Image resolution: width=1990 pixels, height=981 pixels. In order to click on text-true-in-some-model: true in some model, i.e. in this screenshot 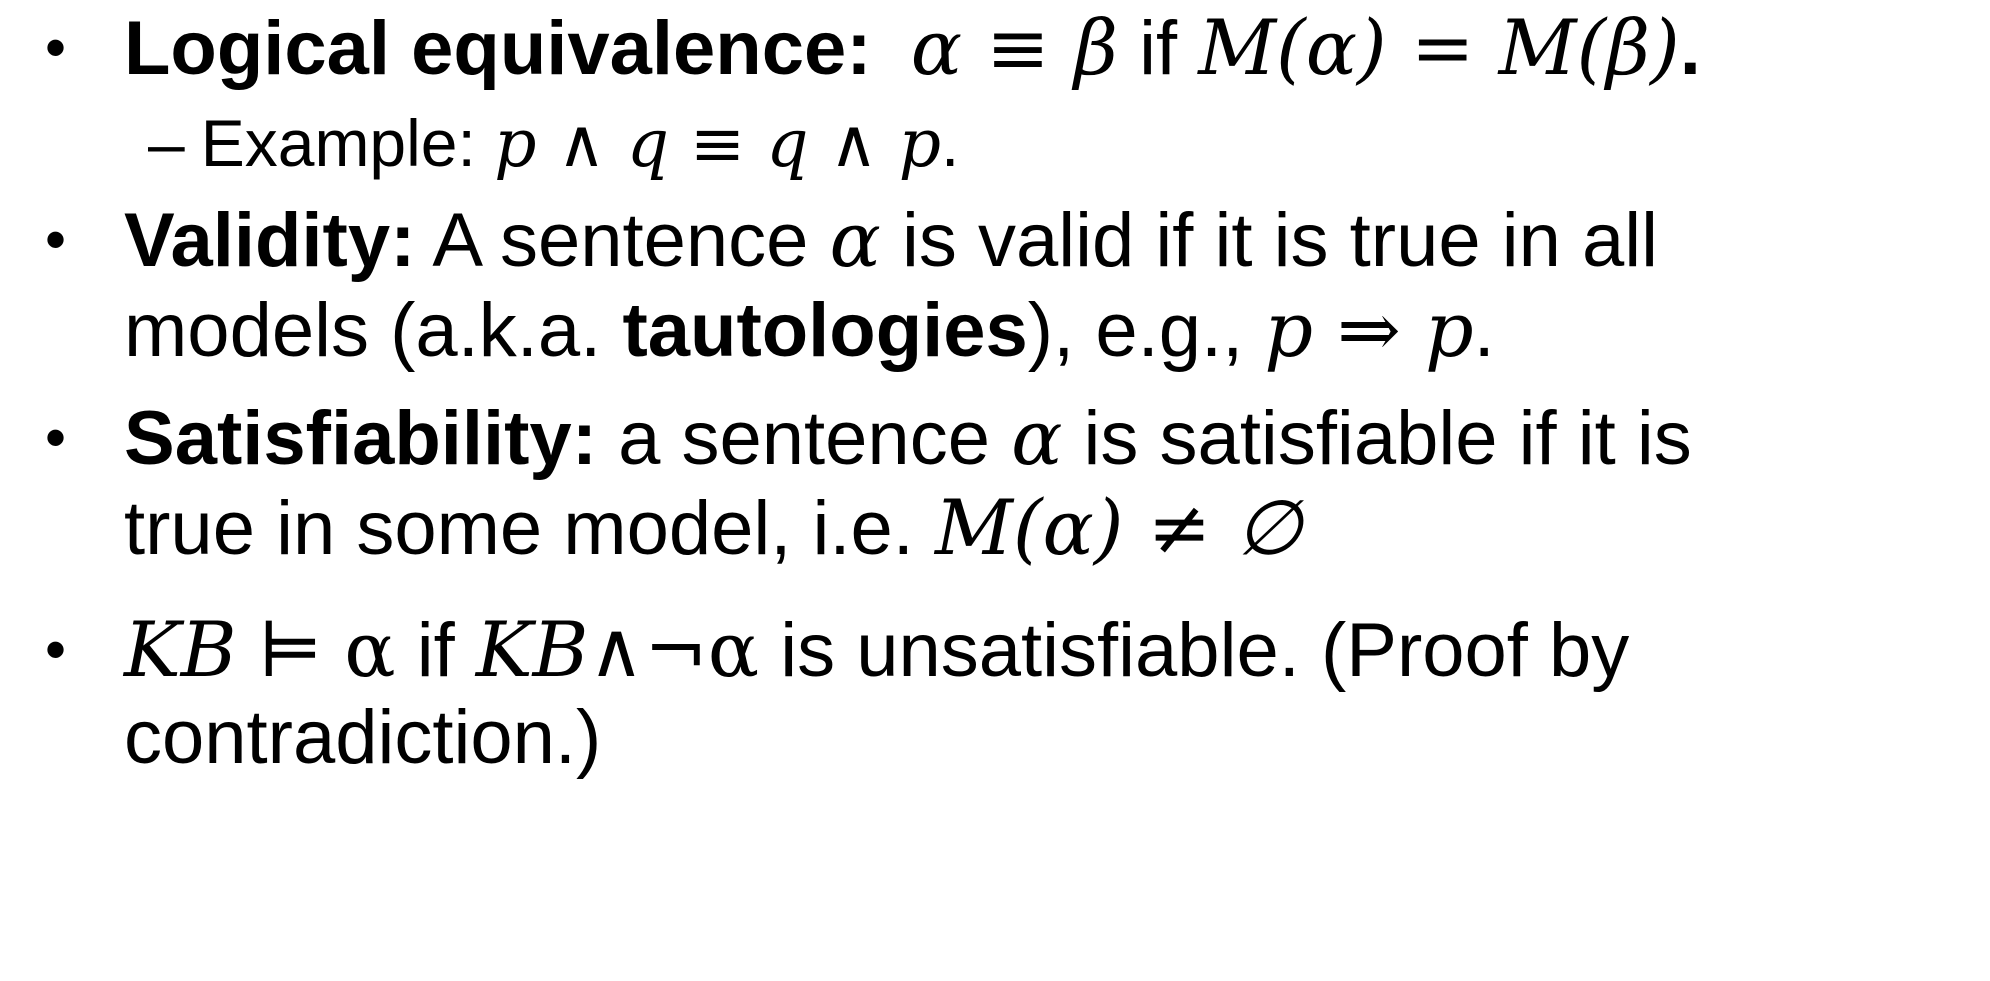, I will do `click(519, 528)`.